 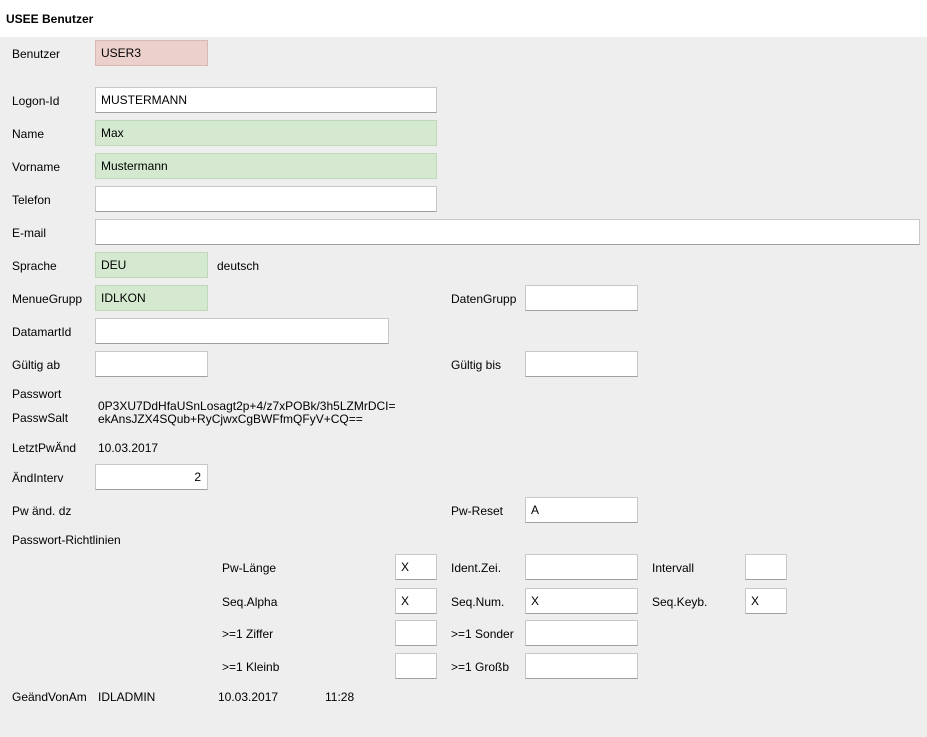 What do you see at coordinates (480, 667) in the screenshot?
I see `grossb-label: >=1 Großb` at bounding box center [480, 667].